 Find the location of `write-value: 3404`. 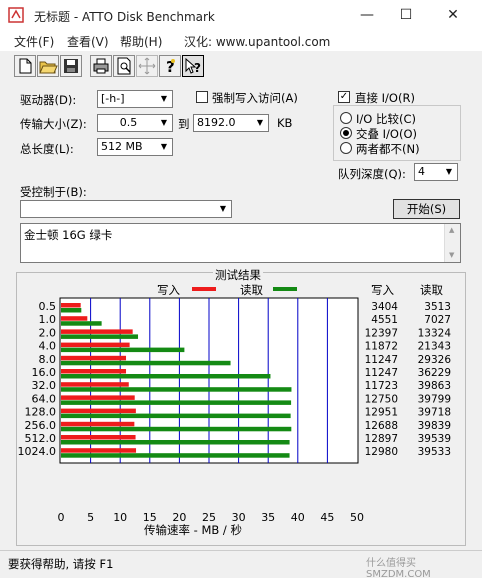

write-value: 3404 is located at coordinates (384, 307).